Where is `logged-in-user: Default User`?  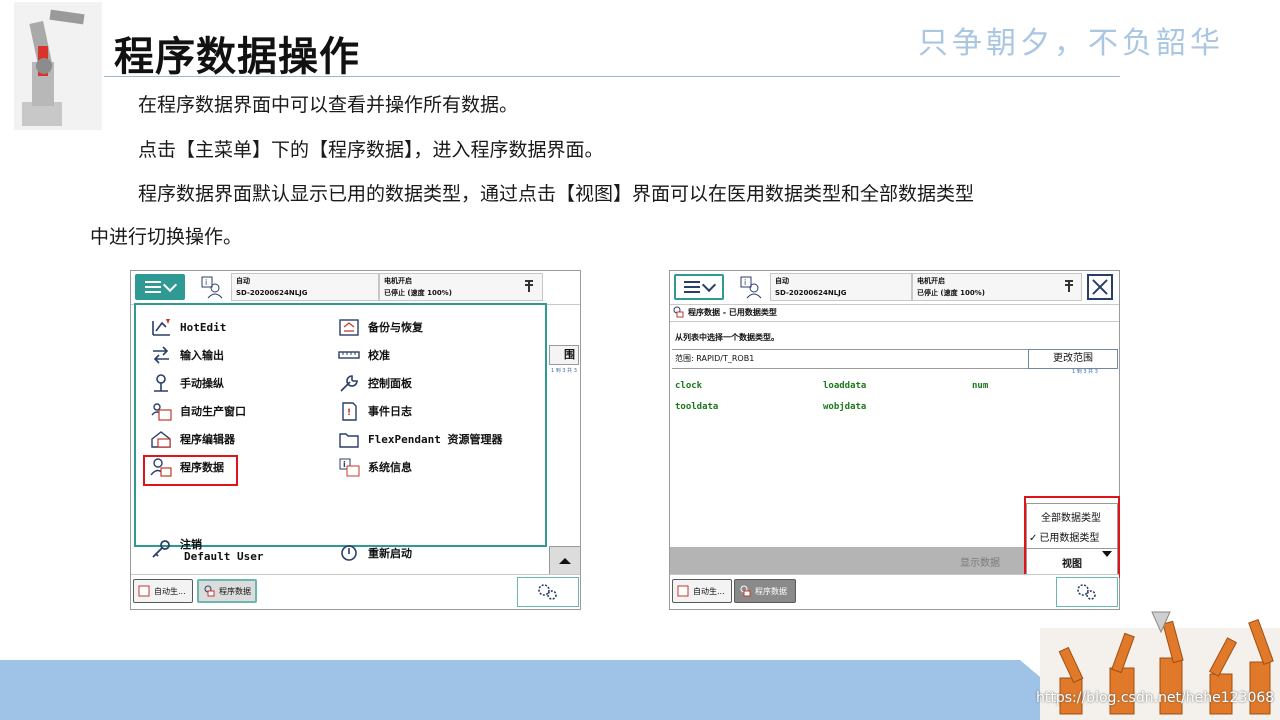 logged-in-user: Default User is located at coordinates (224, 556).